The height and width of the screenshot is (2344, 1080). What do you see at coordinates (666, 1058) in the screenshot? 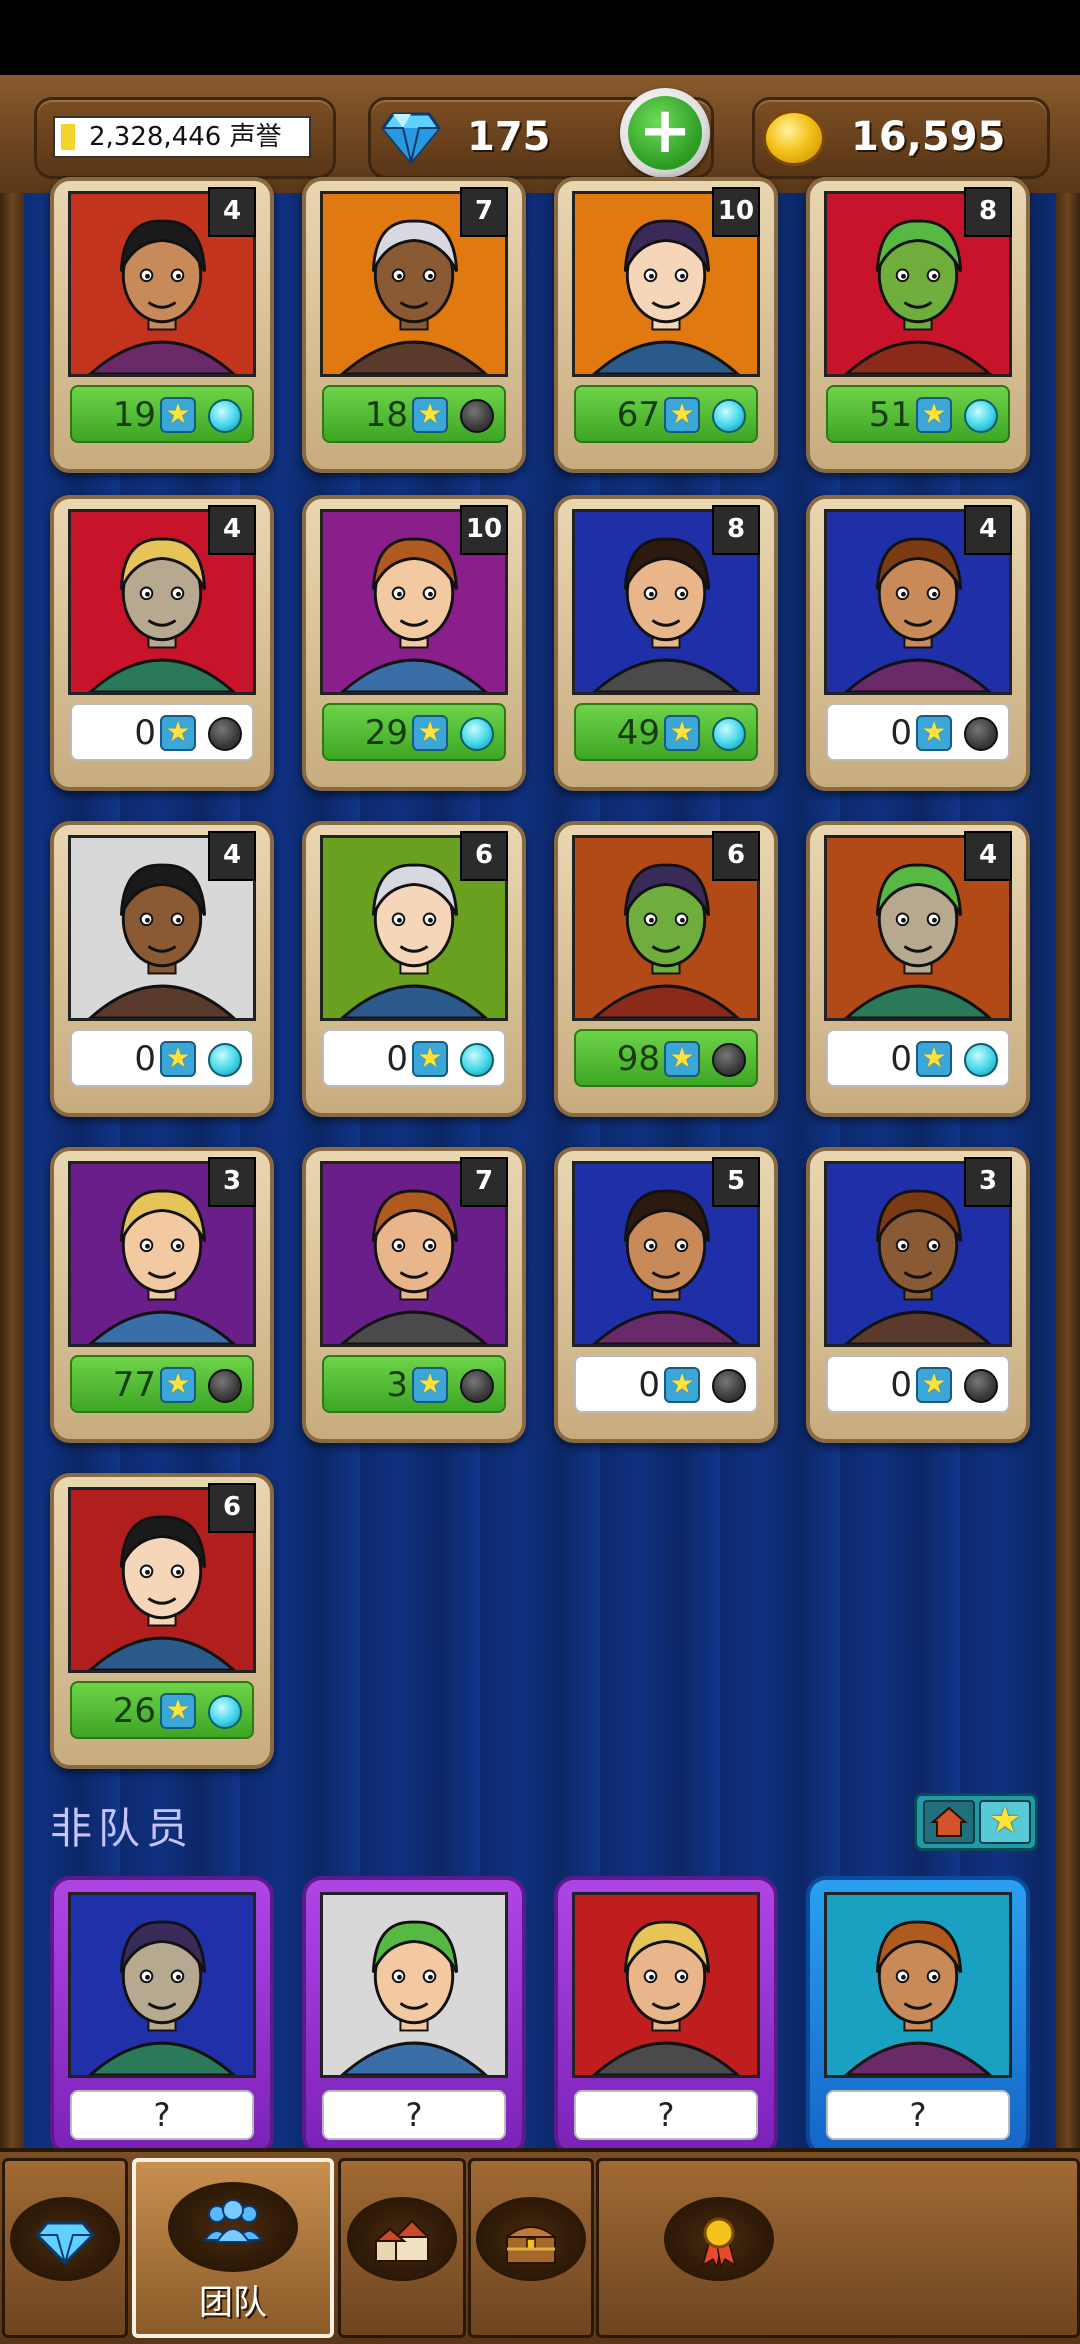
I see `star-count-bar: 98 ★` at bounding box center [666, 1058].